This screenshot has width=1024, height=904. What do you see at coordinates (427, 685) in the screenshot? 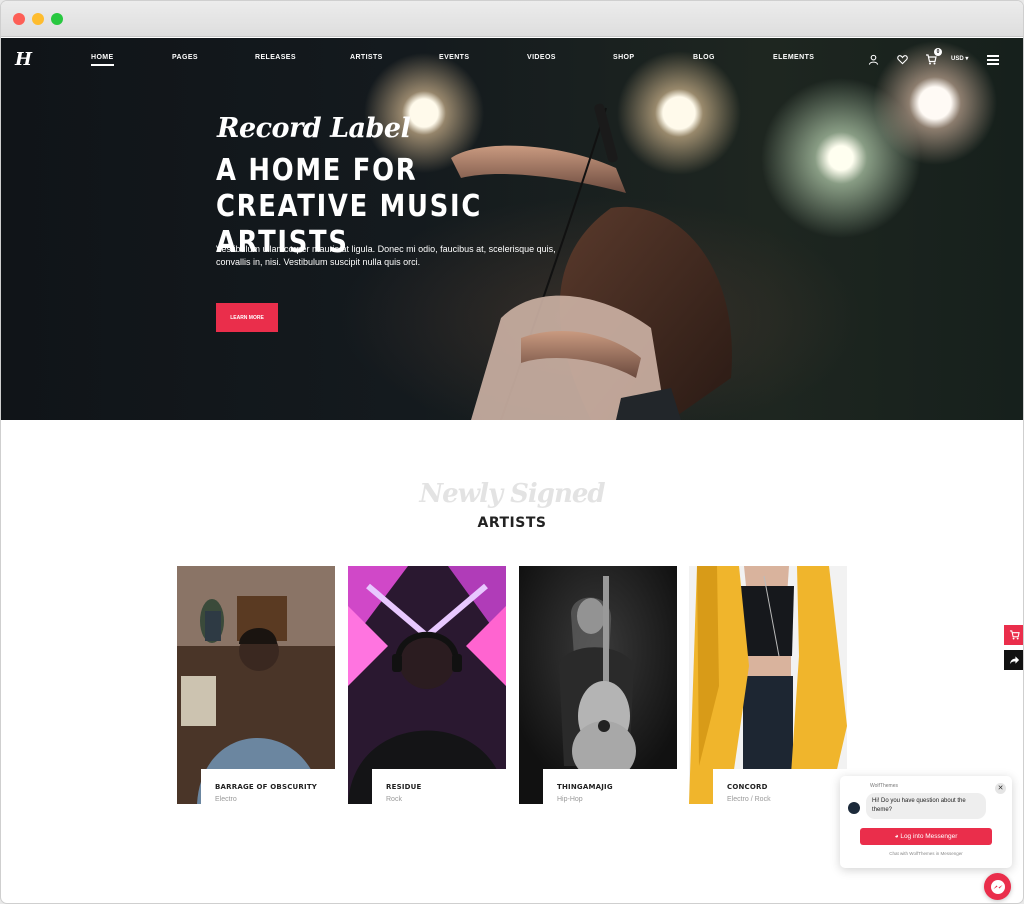
I see `artist-card-residue: Residue Rock` at bounding box center [427, 685].